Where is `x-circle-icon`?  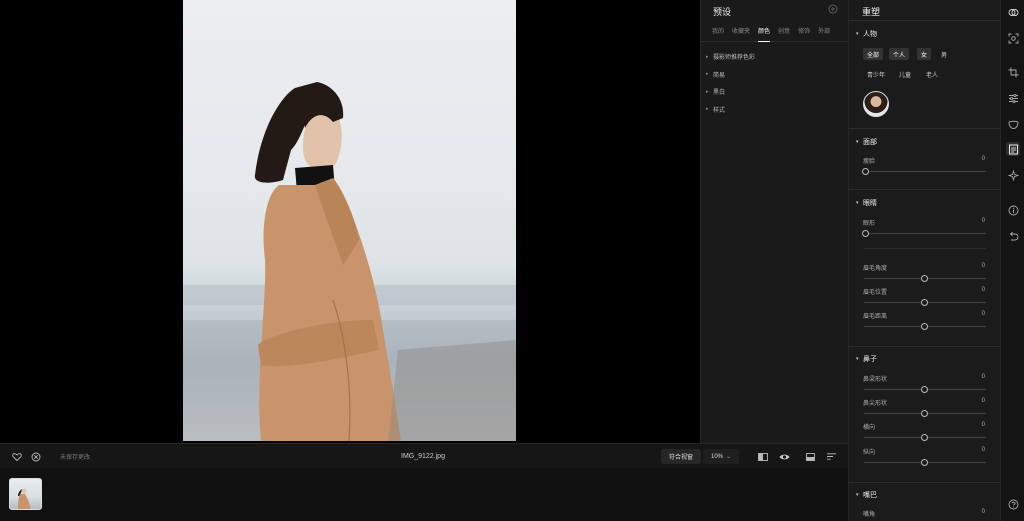 x-circle-icon is located at coordinates (36, 457).